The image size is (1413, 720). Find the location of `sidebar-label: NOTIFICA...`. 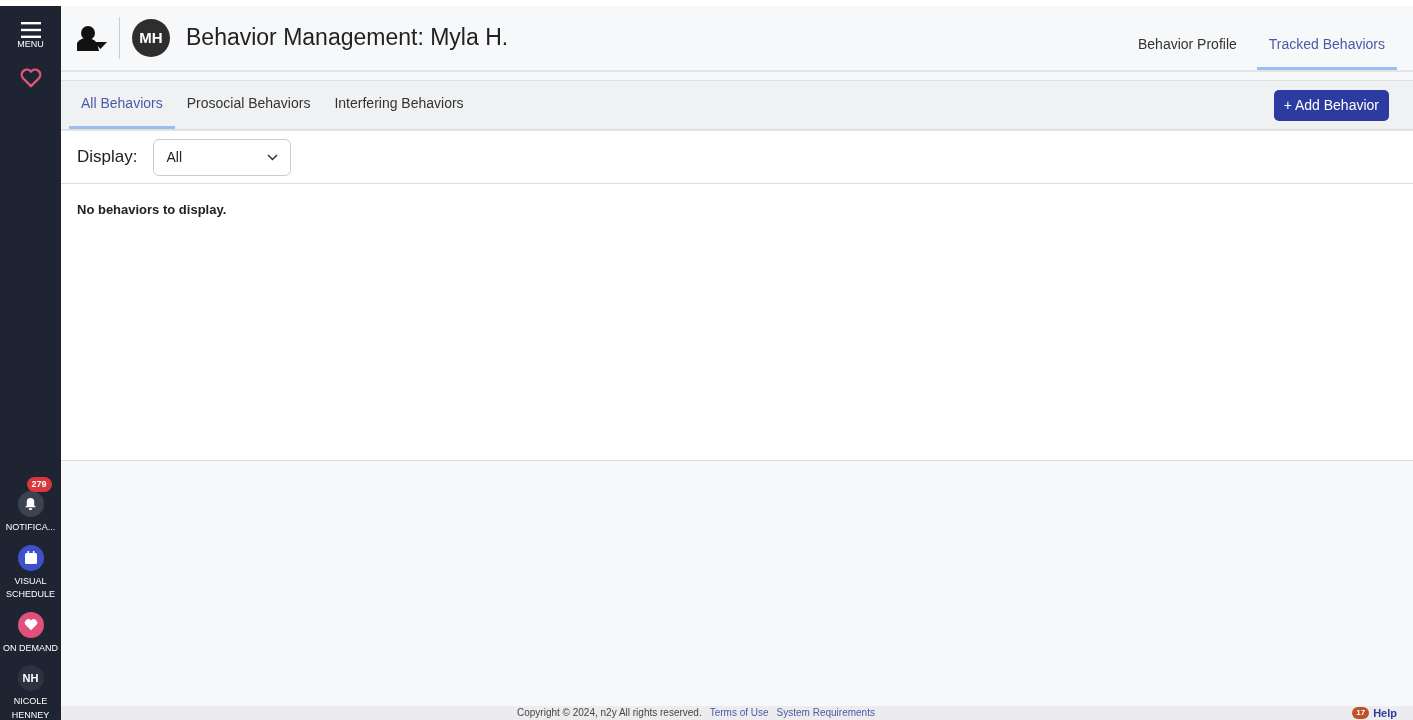

sidebar-label: NOTIFICA... is located at coordinates (30, 527).